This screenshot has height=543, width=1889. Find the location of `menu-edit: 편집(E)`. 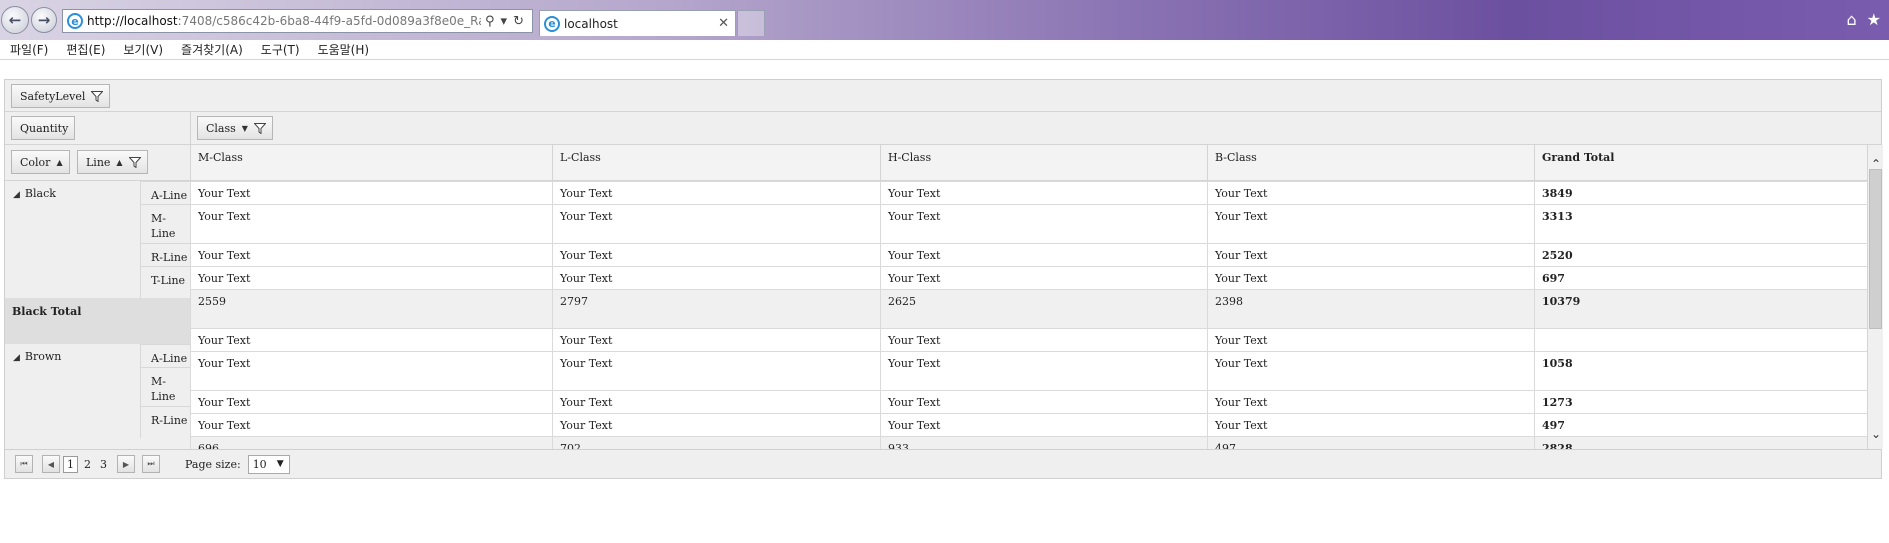

menu-edit: 편집(E) is located at coordinates (84, 49).